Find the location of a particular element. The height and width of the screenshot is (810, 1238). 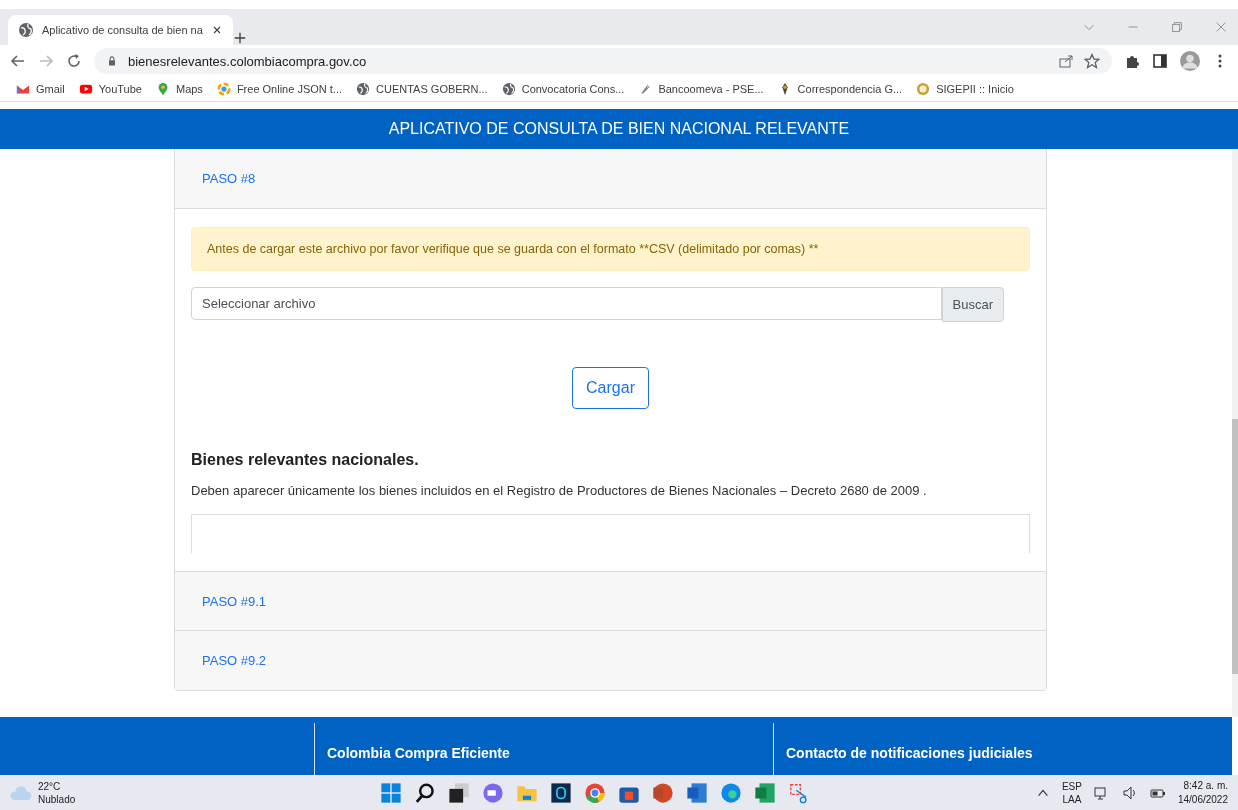

clock-time: 8:42 a. m. is located at coordinates (1205, 786).